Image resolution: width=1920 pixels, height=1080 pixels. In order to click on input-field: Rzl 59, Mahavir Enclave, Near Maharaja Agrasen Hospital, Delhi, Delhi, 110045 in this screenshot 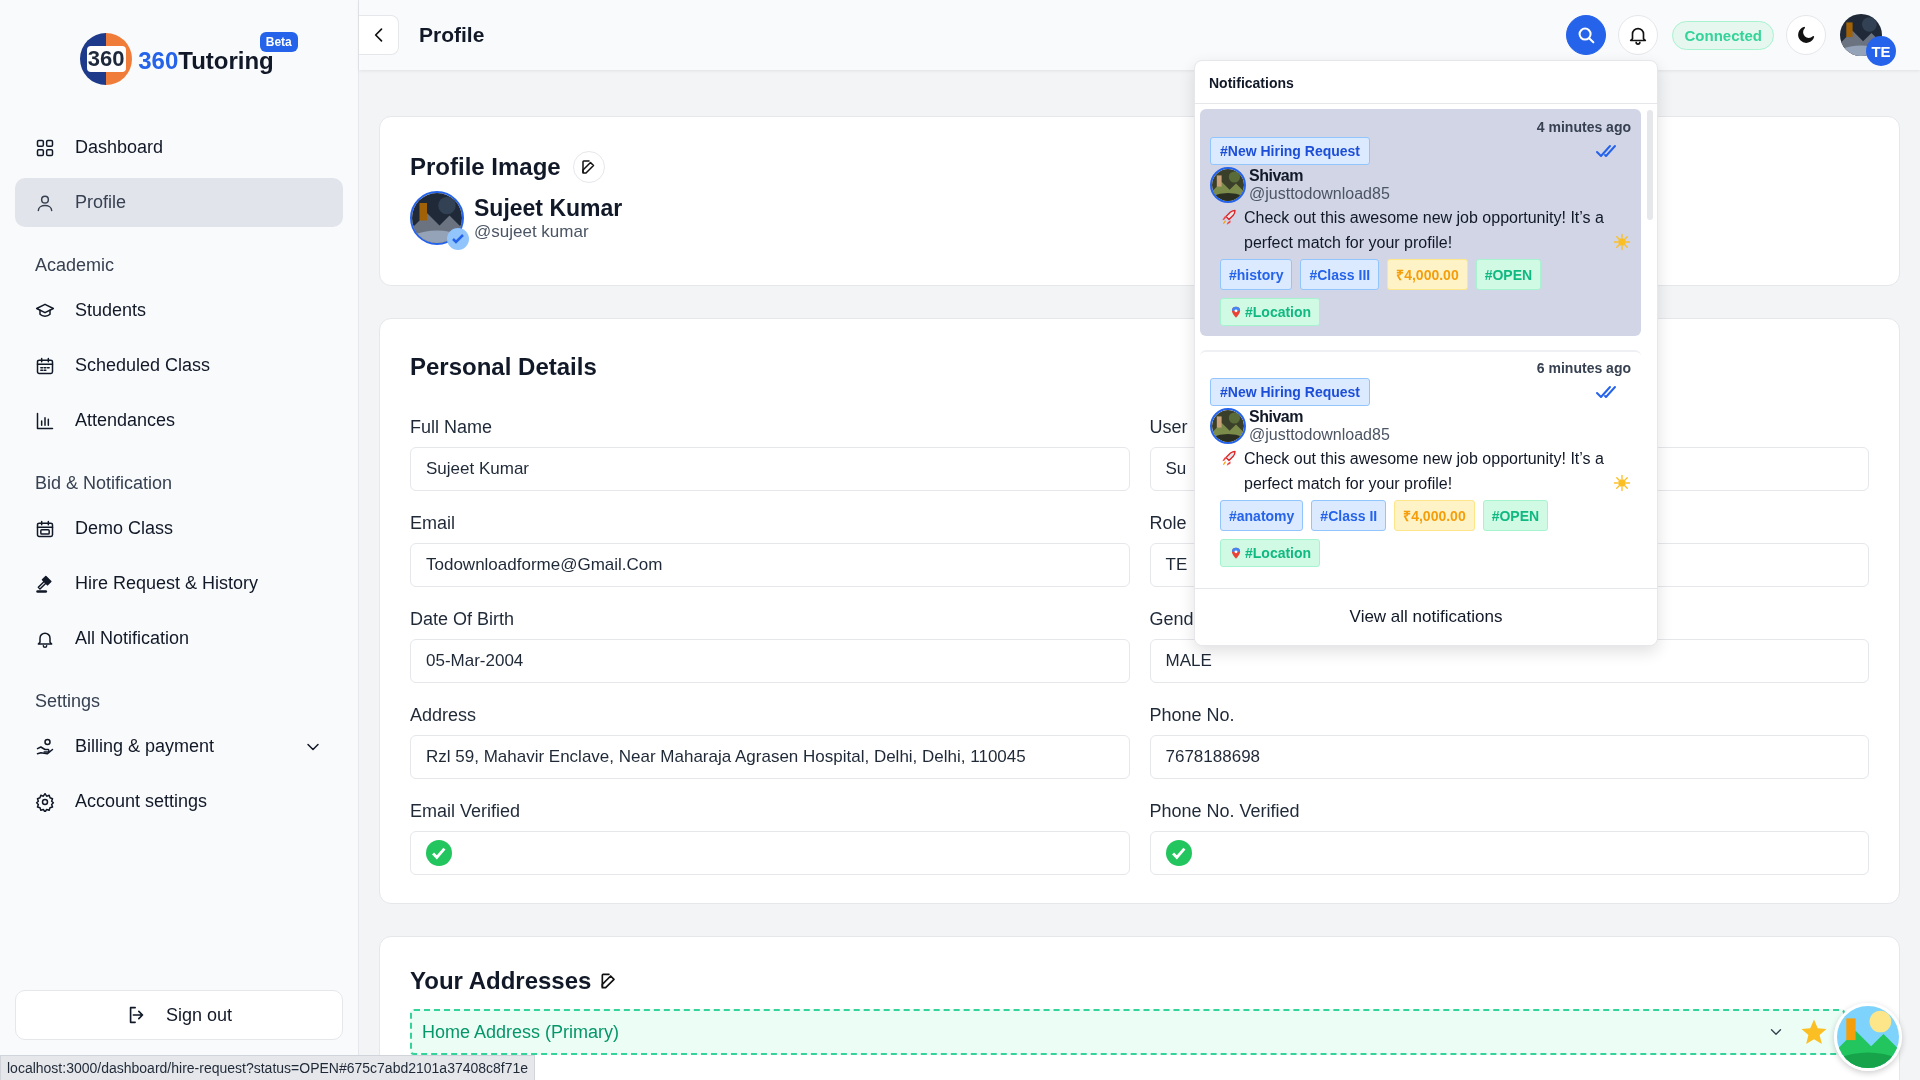, I will do `click(770, 757)`.